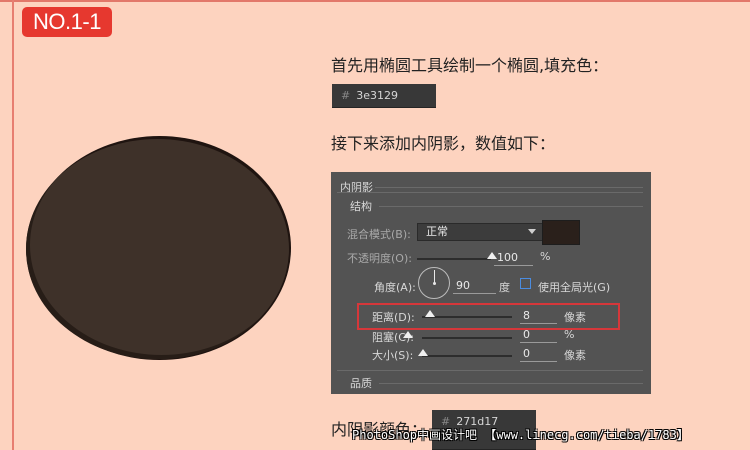 This screenshot has width=750, height=450. Describe the element at coordinates (375, 1) in the screenshot. I see `top-divider` at that location.